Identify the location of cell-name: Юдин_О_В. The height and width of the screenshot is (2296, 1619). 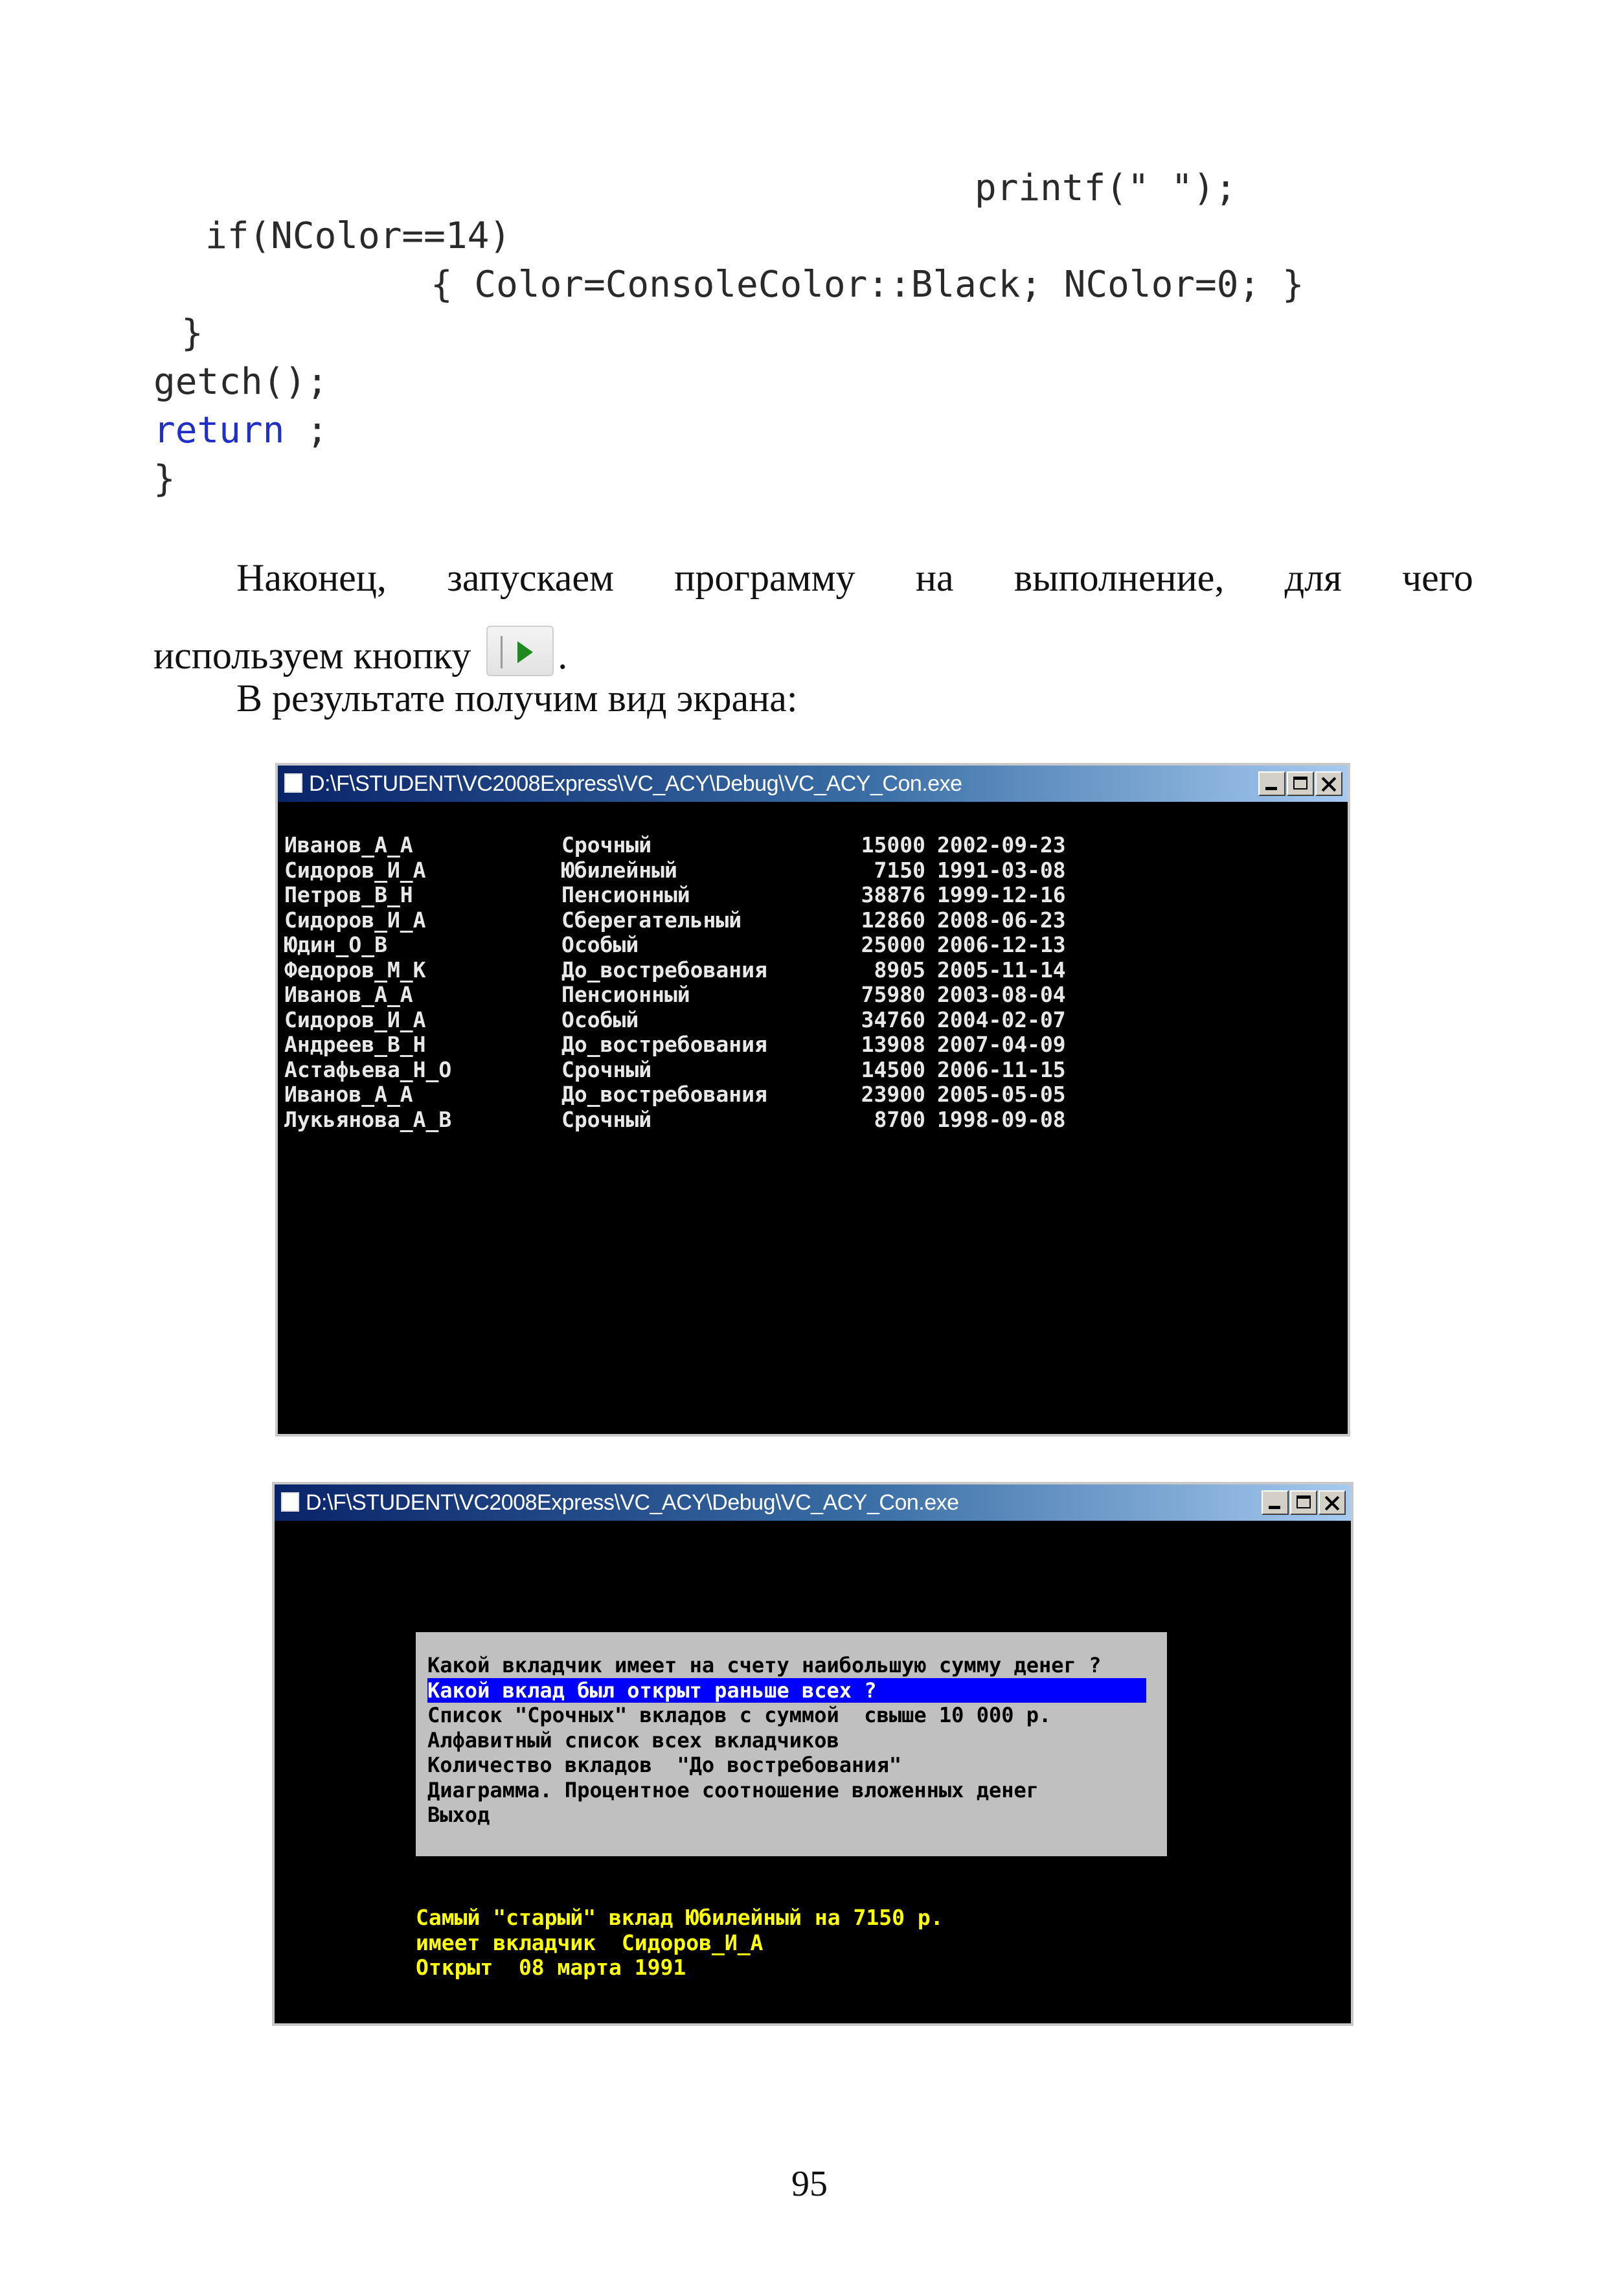
(335, 944).